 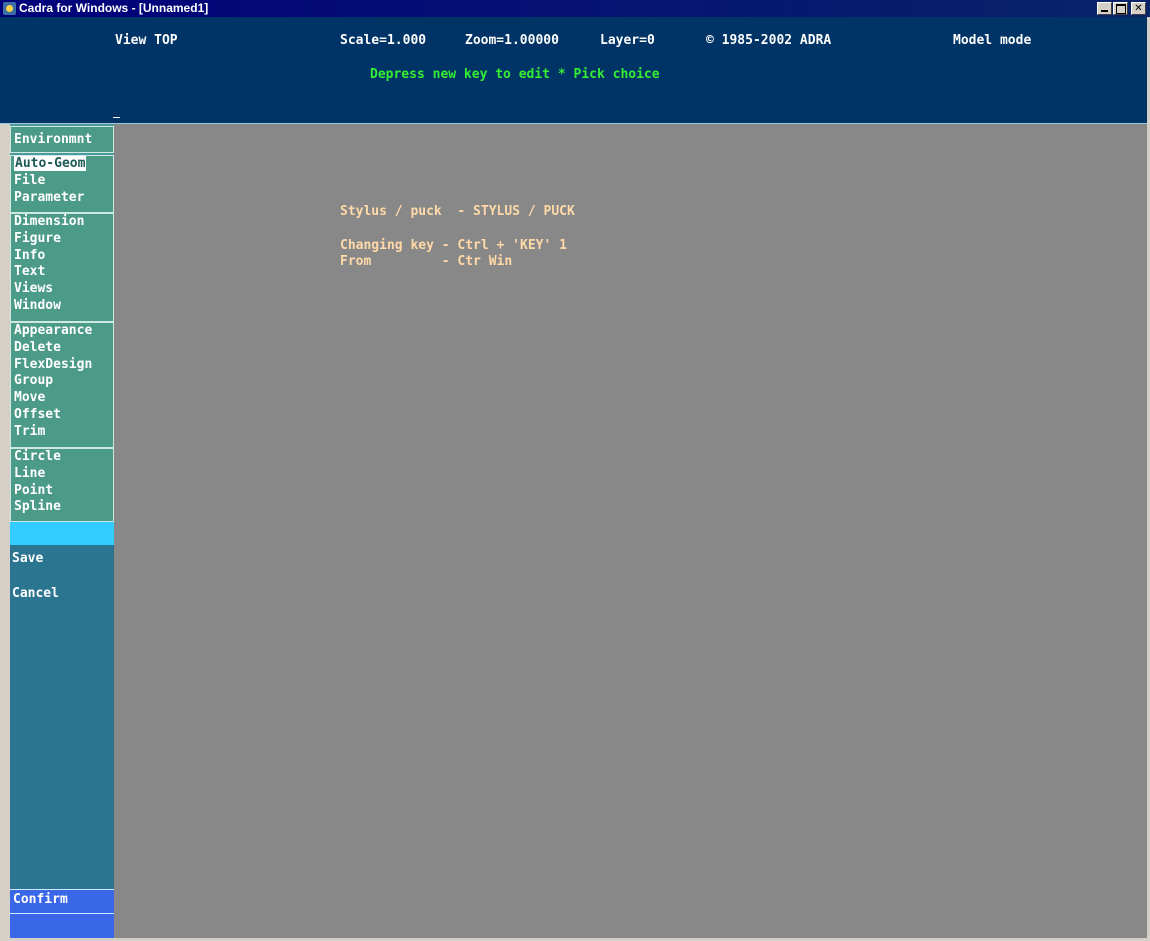 I want to click on menu-item-text: Text, so click(x=62, y=272).